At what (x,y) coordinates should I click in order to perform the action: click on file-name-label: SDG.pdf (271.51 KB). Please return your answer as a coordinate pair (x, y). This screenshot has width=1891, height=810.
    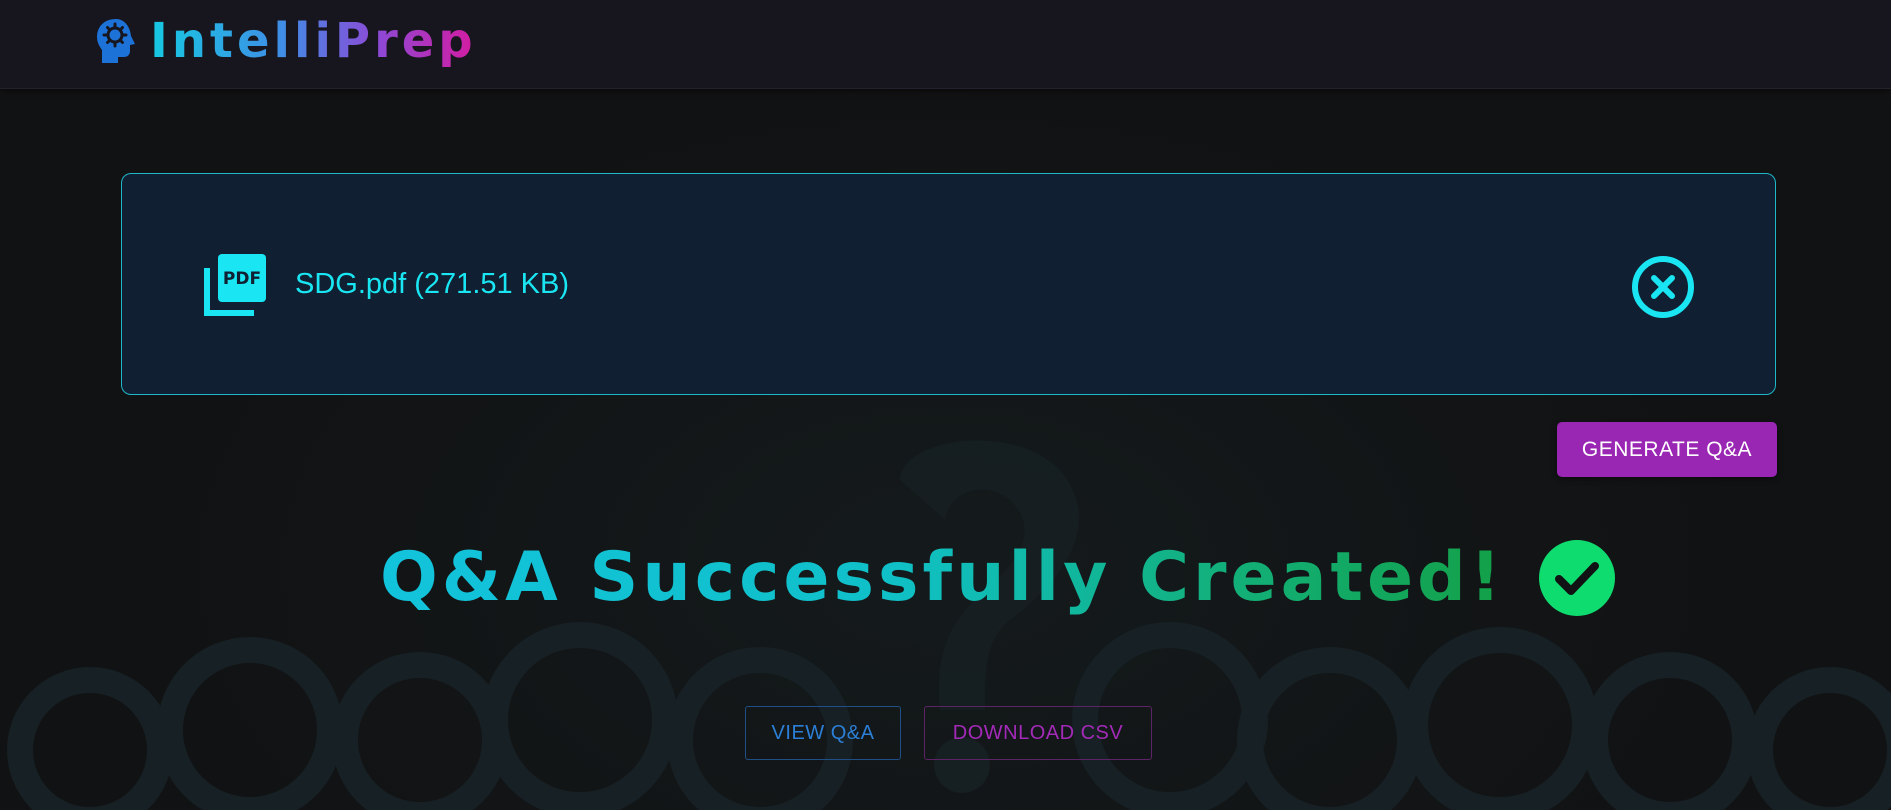
    Looking at the image, I should click on (432, 284).